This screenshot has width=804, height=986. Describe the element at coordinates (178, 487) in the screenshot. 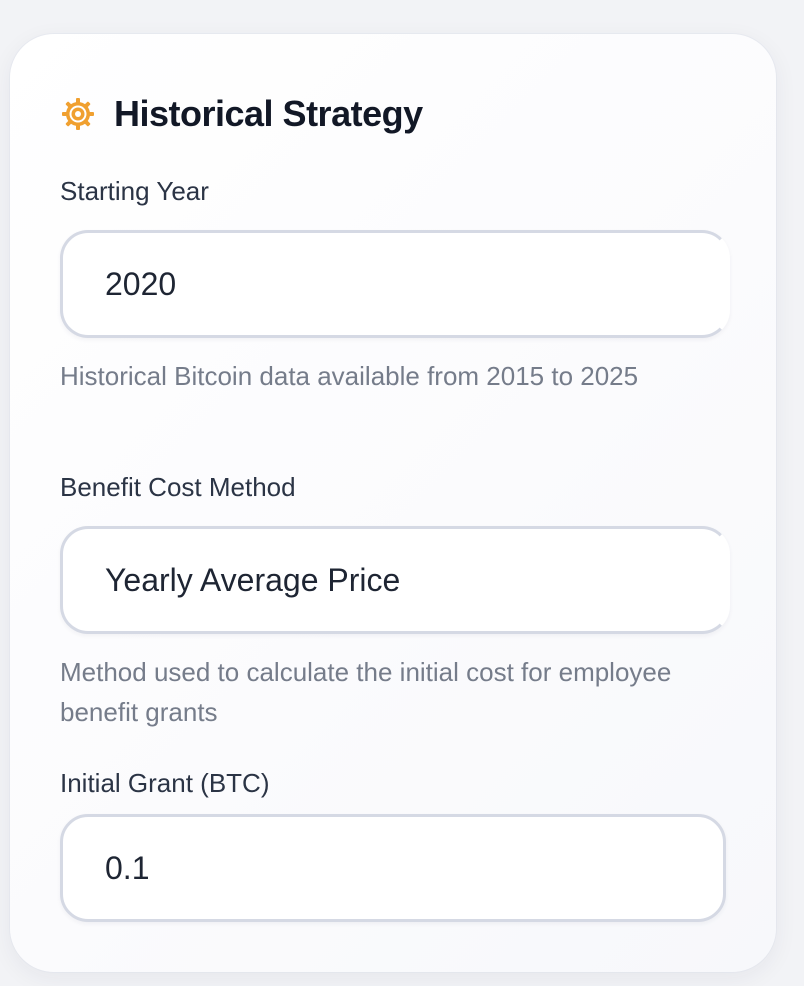

I see `benefit-cost-method-label: Benefit Cost Method` at that location.